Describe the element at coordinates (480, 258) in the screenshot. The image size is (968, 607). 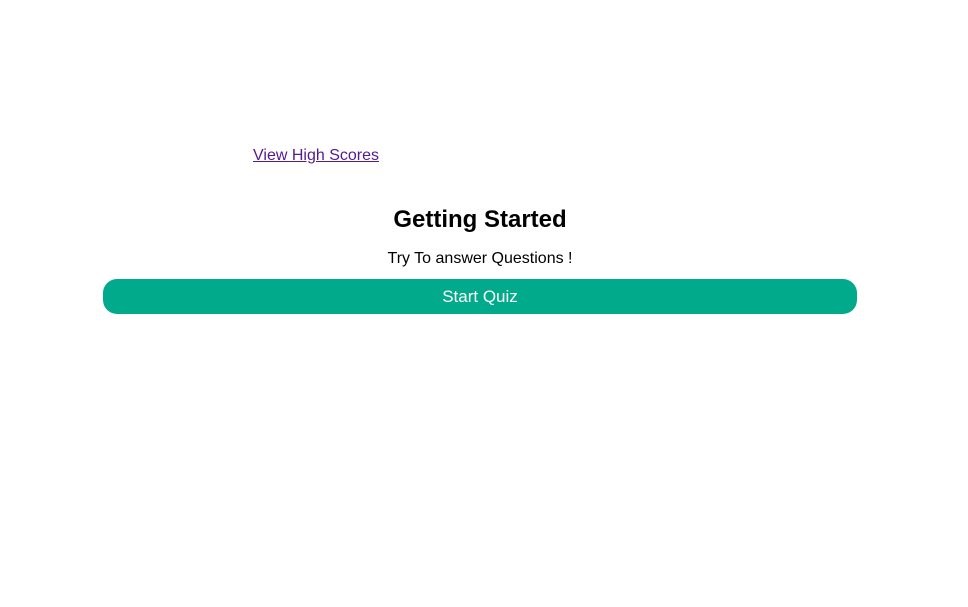
I see `instructions-text: Try To answer Questions !` at that location.